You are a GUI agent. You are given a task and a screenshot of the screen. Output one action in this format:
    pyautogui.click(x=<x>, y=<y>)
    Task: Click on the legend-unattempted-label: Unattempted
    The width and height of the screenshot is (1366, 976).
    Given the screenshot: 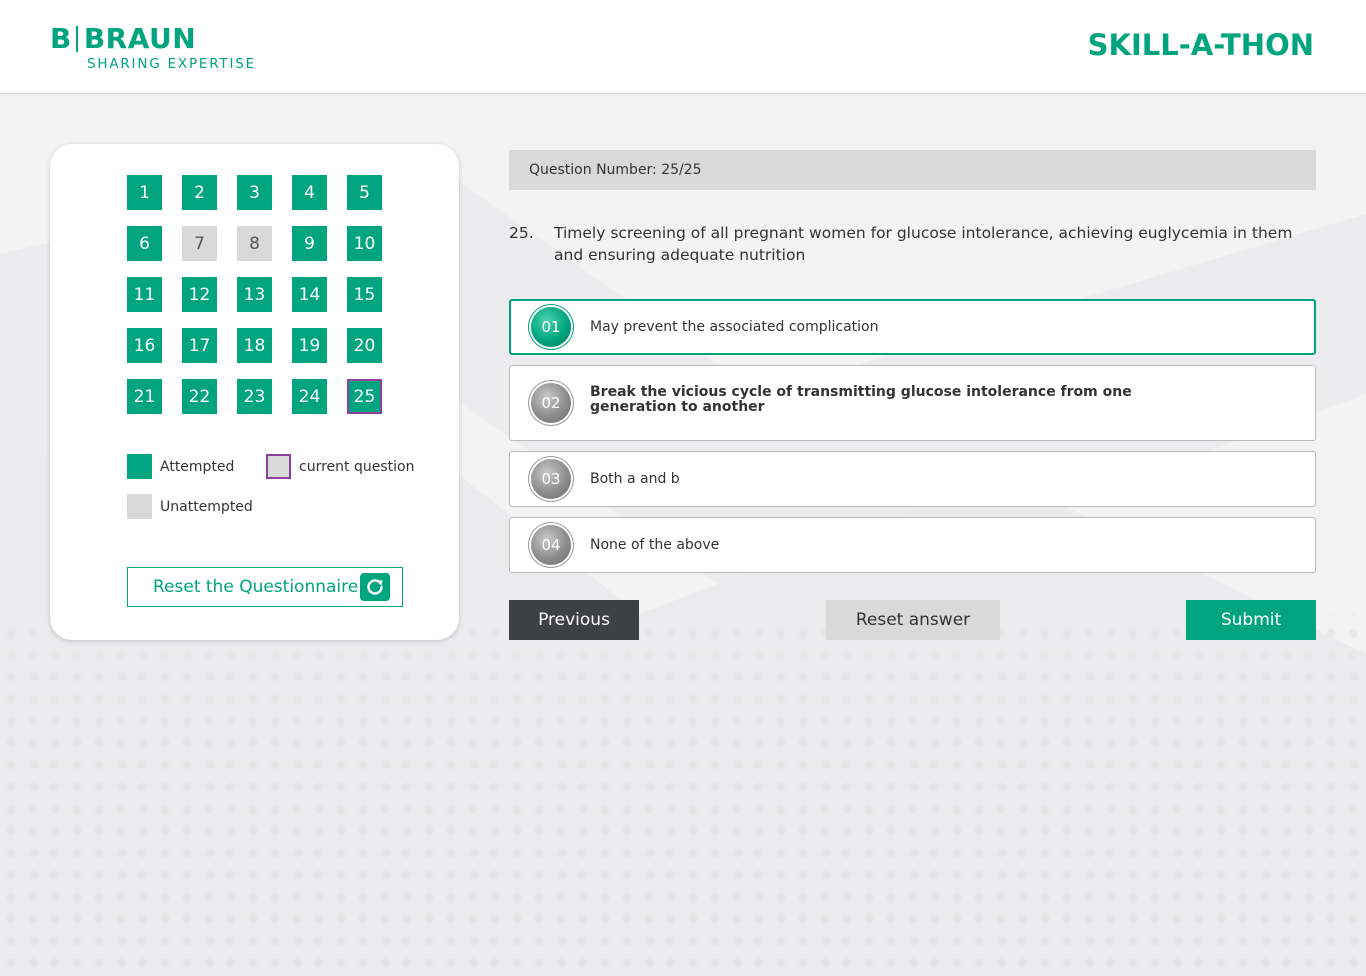 What is the action you would take?
    pyautogui.click(x=206, y=506)
    